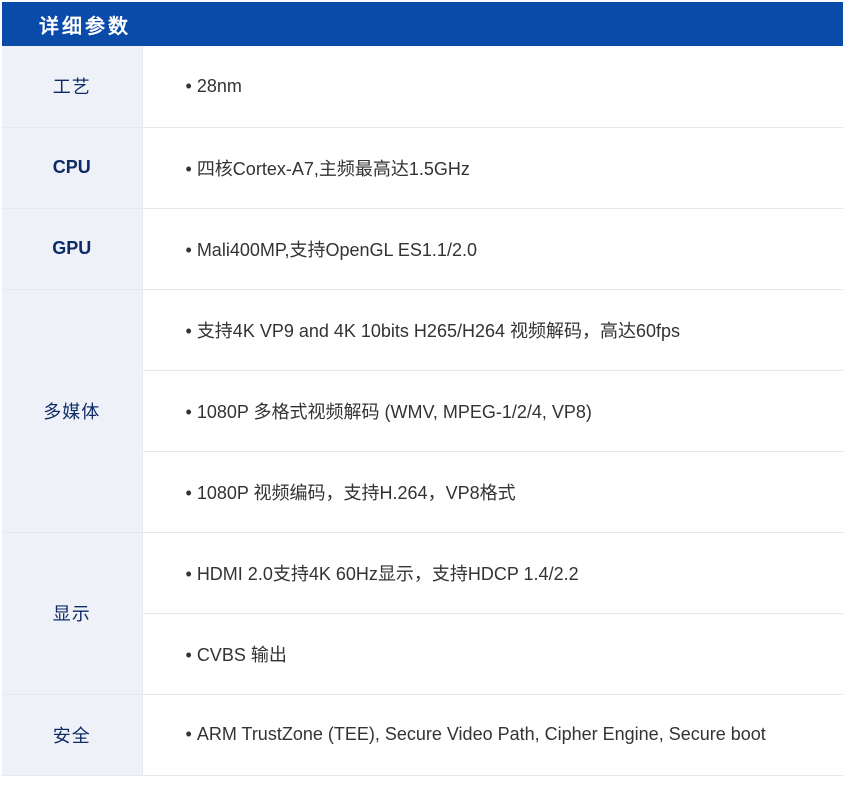 The image size is (843, 791). I want to click on row-value: • 四核Cortex-A7,主频最高达1.5GHz, so click(492, 168).